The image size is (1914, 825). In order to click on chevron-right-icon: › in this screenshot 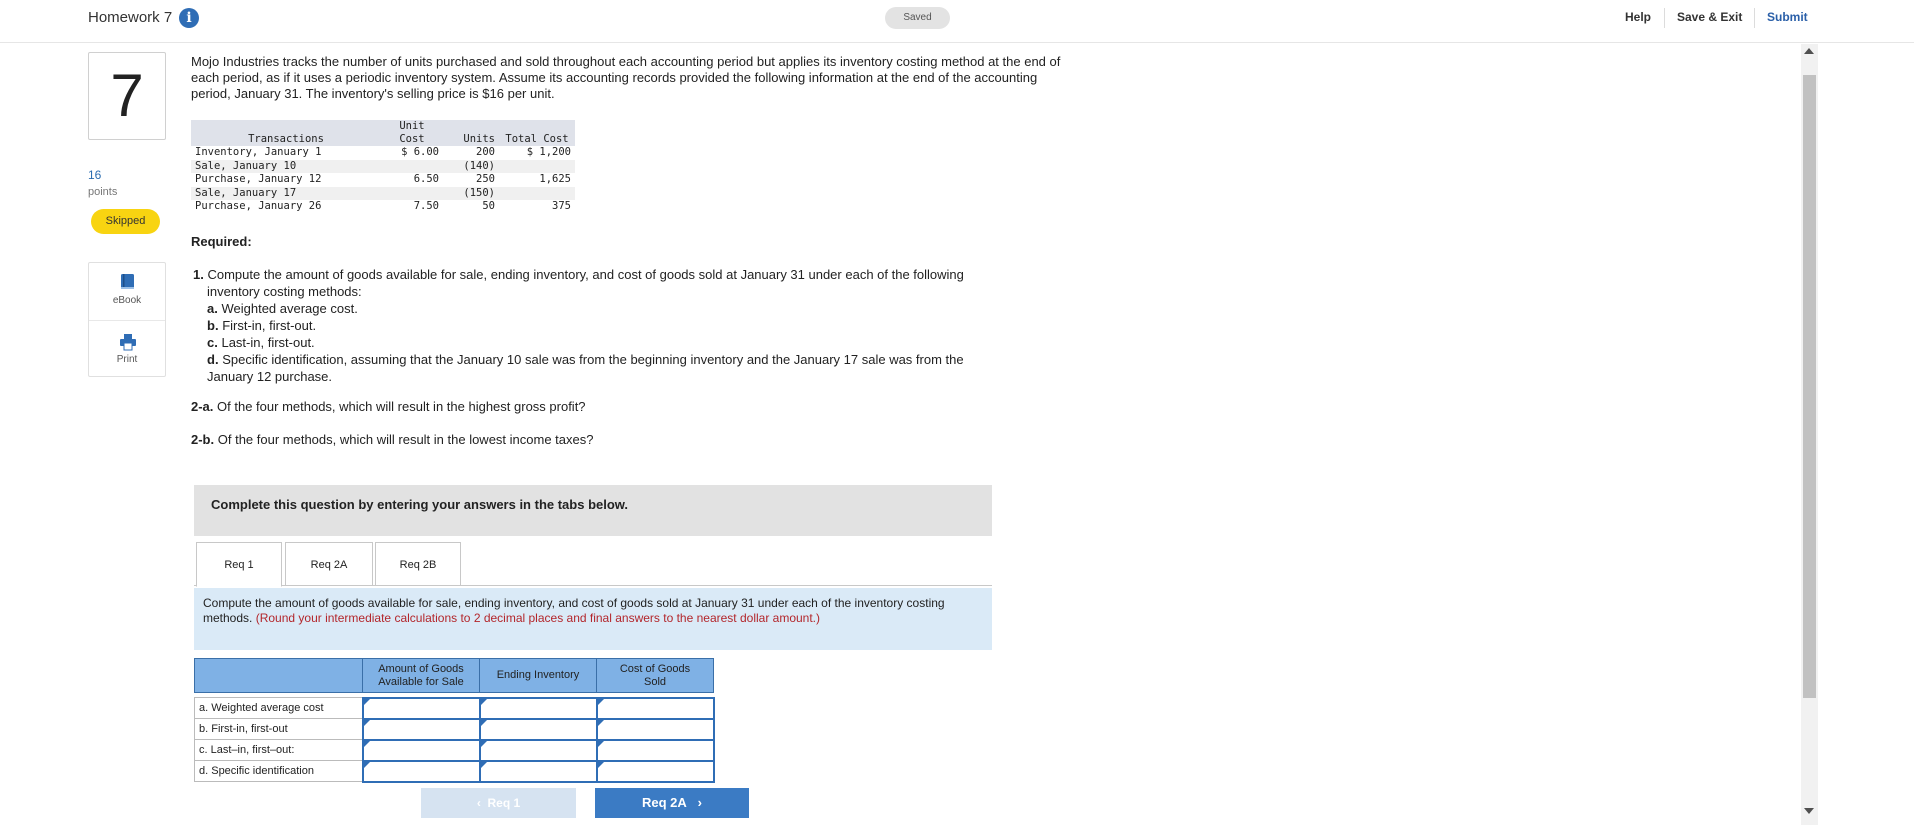, I will do `click(699, 802)`.